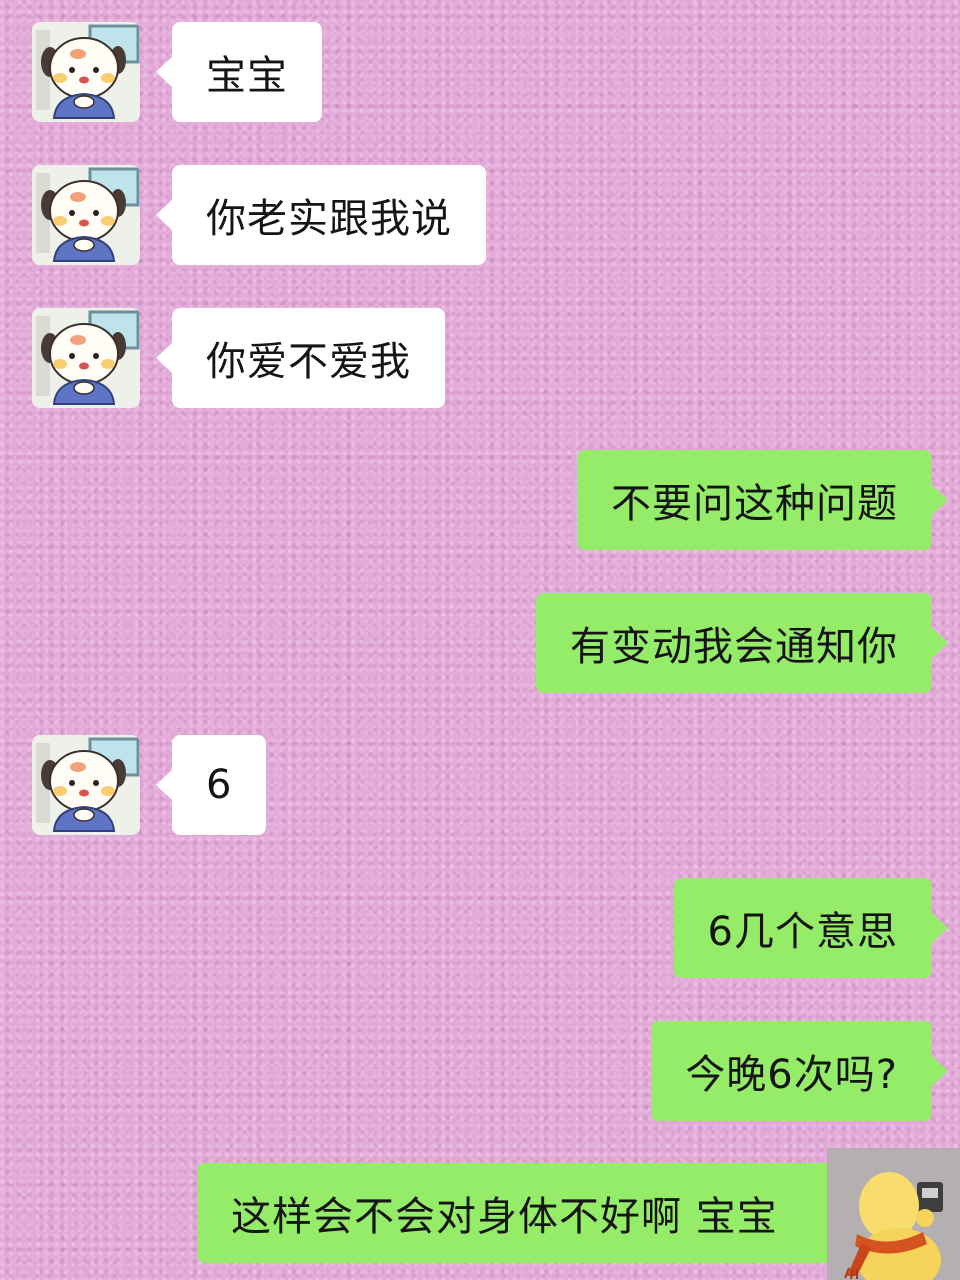  What do you see at coordinates (211, 785) in the screenshot?
I see `message-bubble: 6` at bounding box center [211, 785].